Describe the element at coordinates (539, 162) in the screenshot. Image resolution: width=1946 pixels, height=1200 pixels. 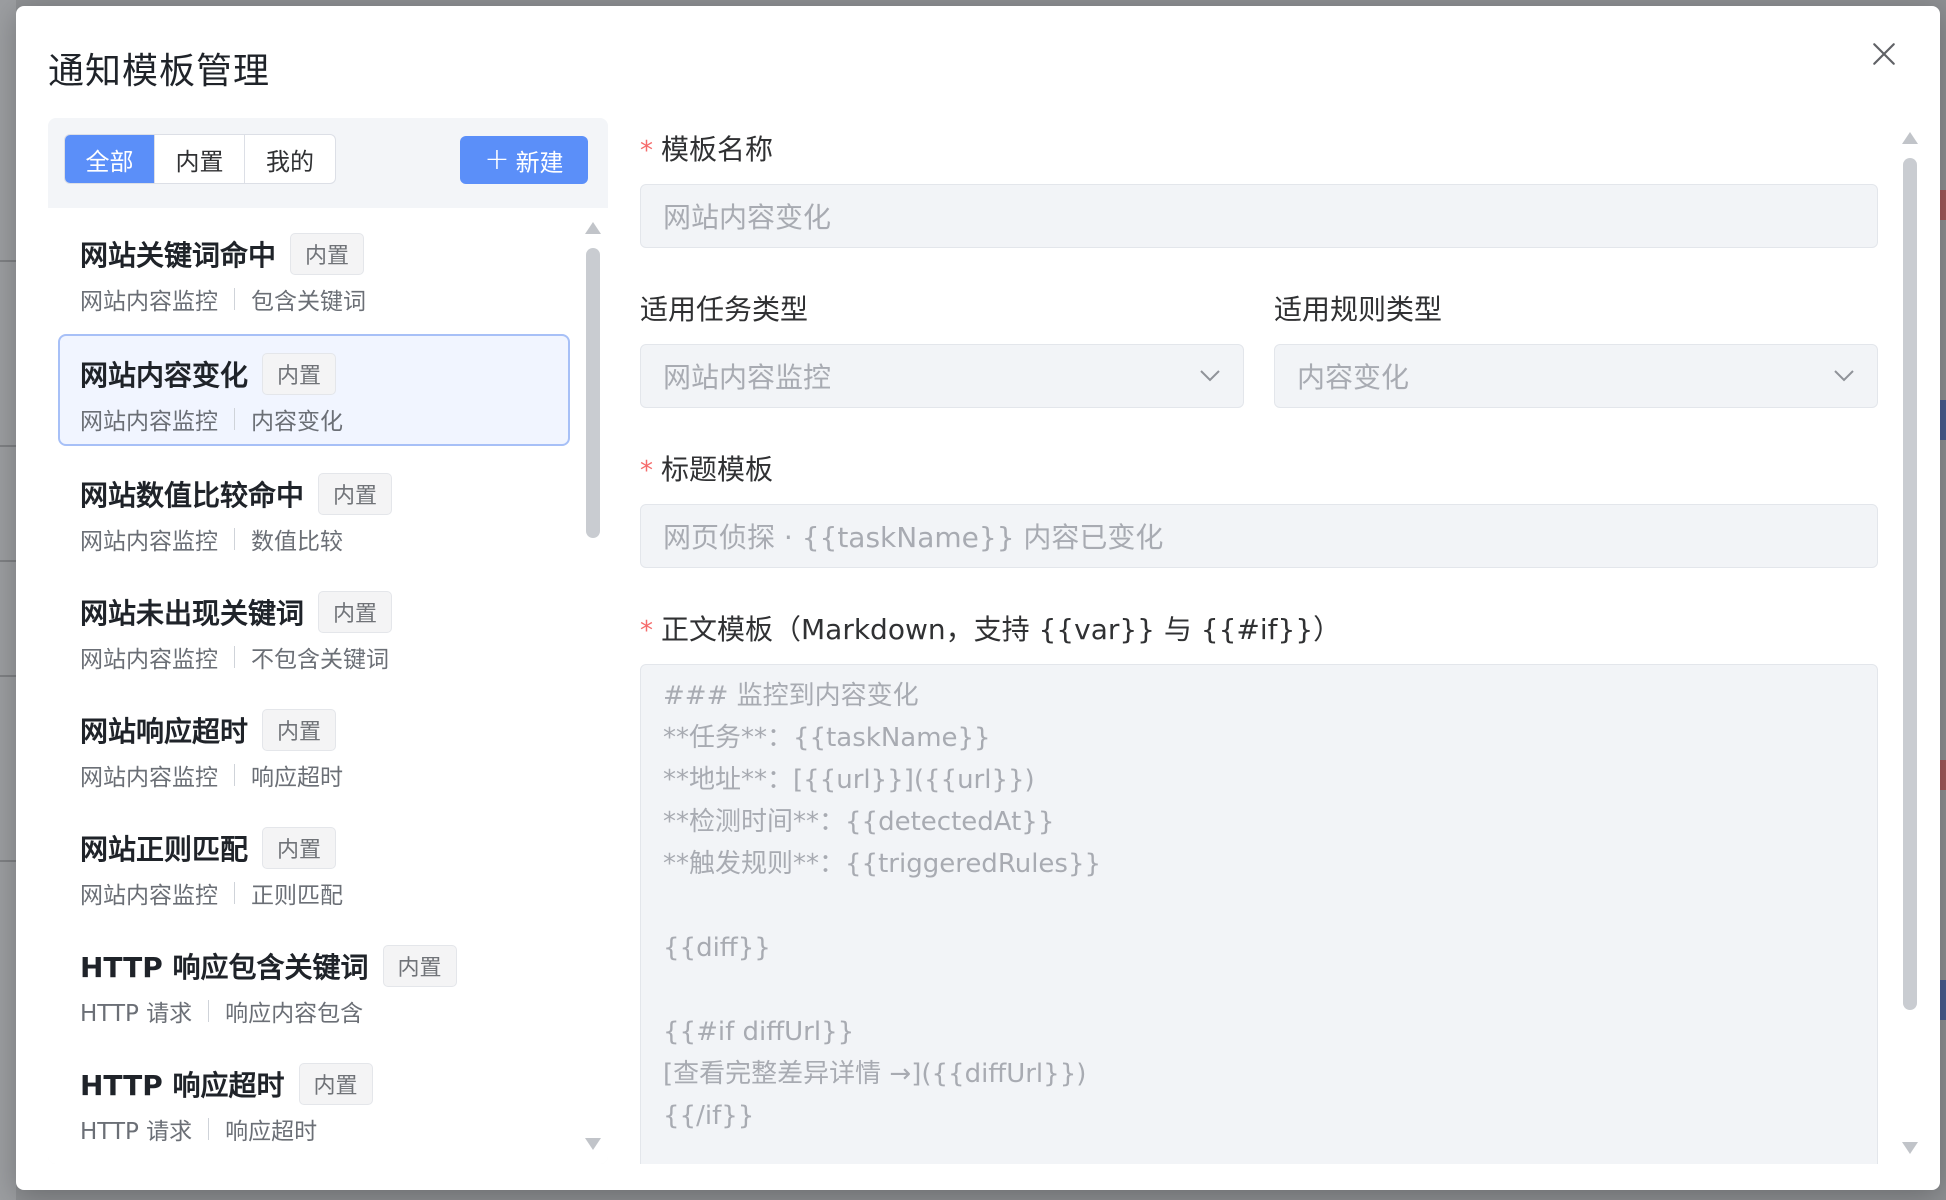
I see `new-template-label: 新建` at that location.